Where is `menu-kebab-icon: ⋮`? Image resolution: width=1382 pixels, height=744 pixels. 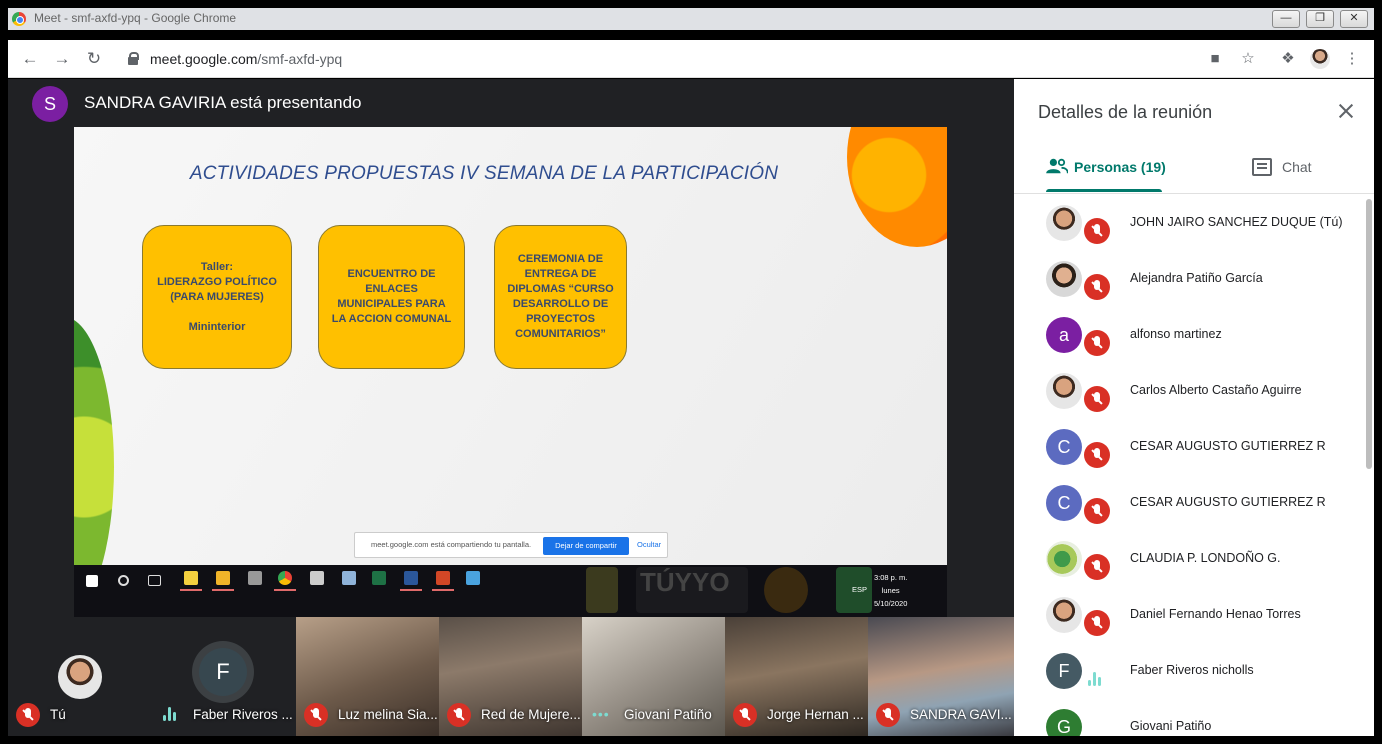
menu-kebab-icon: ⋮ is located at coordinates (1352, 59).